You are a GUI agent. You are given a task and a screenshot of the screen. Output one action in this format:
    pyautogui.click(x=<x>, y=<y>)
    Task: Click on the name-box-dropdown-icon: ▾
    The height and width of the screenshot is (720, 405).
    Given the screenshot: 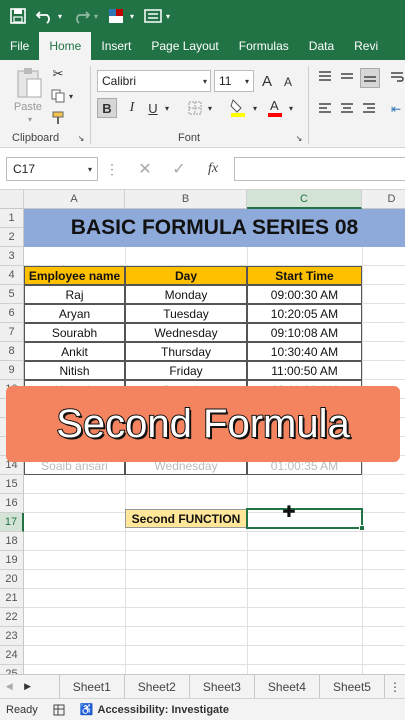 What is the action you would take?
    pyautogui.click(x=90, y=169)
    